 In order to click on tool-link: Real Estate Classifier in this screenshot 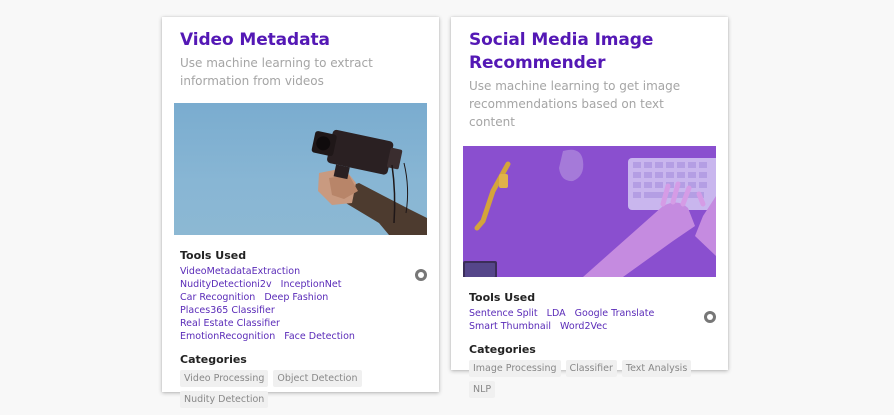, I will do `click(230, 323)`.